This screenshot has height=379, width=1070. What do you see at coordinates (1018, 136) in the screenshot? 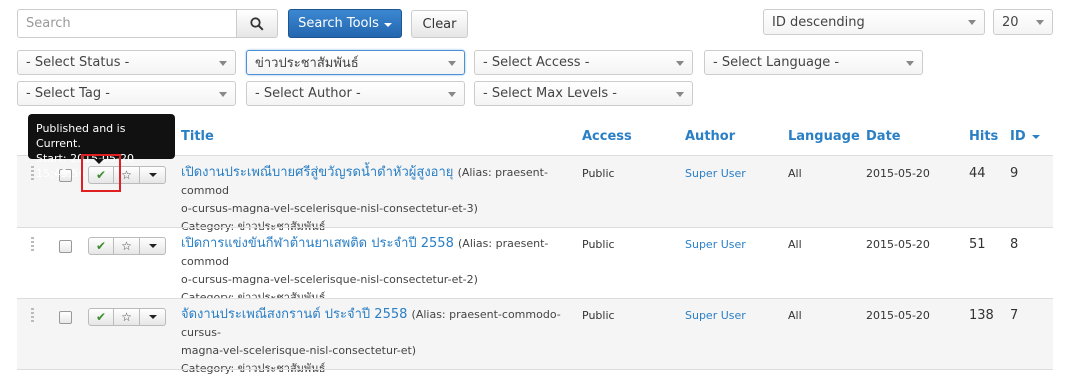
I see `column-header-id-label: ID` at bounding box center [1018, 136].